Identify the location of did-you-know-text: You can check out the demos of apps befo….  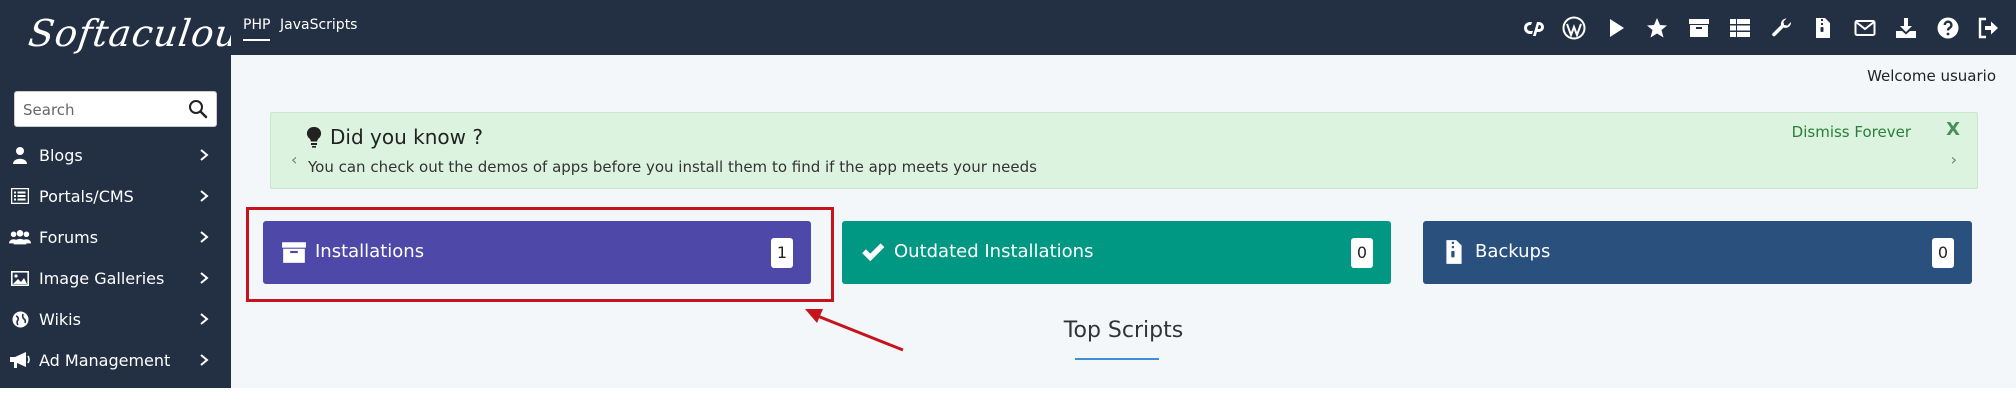
(672, 167).